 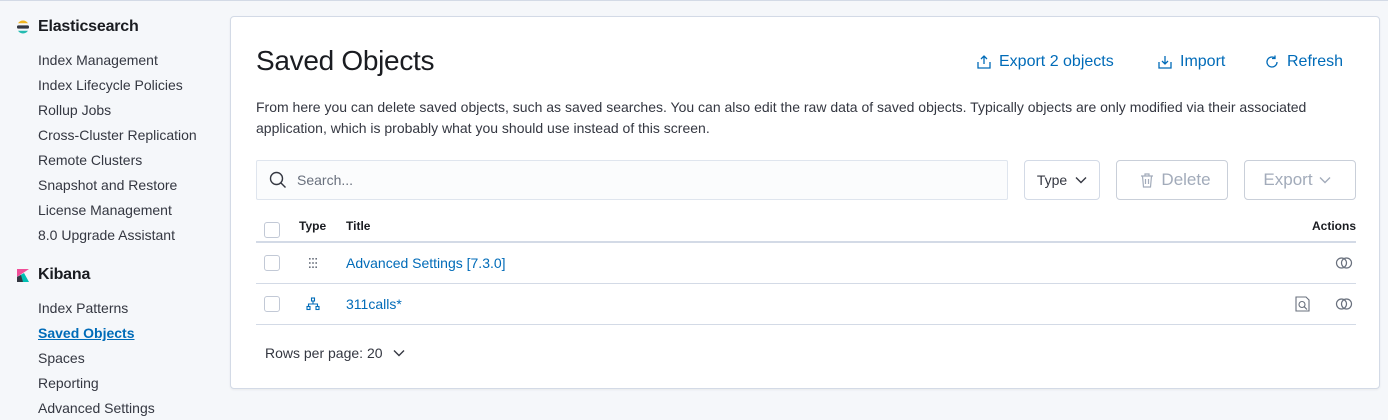 I want to click on import-label: Import, so click(x=1203, y=61).